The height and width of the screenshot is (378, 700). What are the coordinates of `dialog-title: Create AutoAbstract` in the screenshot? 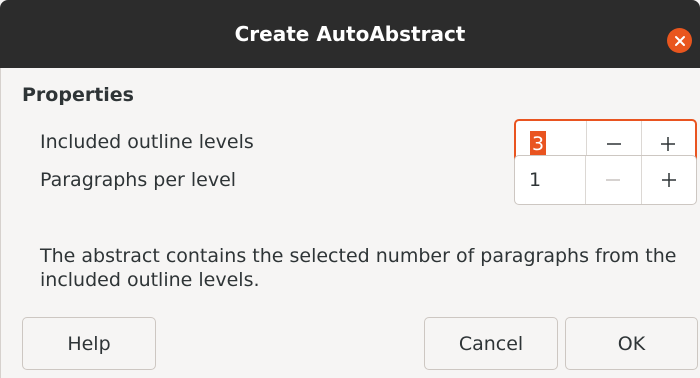 It's located at (350, 34).